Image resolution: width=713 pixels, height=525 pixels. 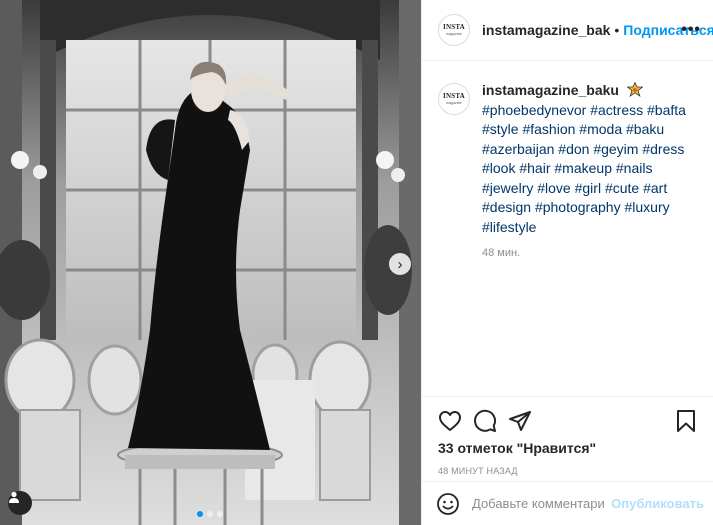 I want to click on hashtag-link: #jewelry, so click(x=507, y=188).